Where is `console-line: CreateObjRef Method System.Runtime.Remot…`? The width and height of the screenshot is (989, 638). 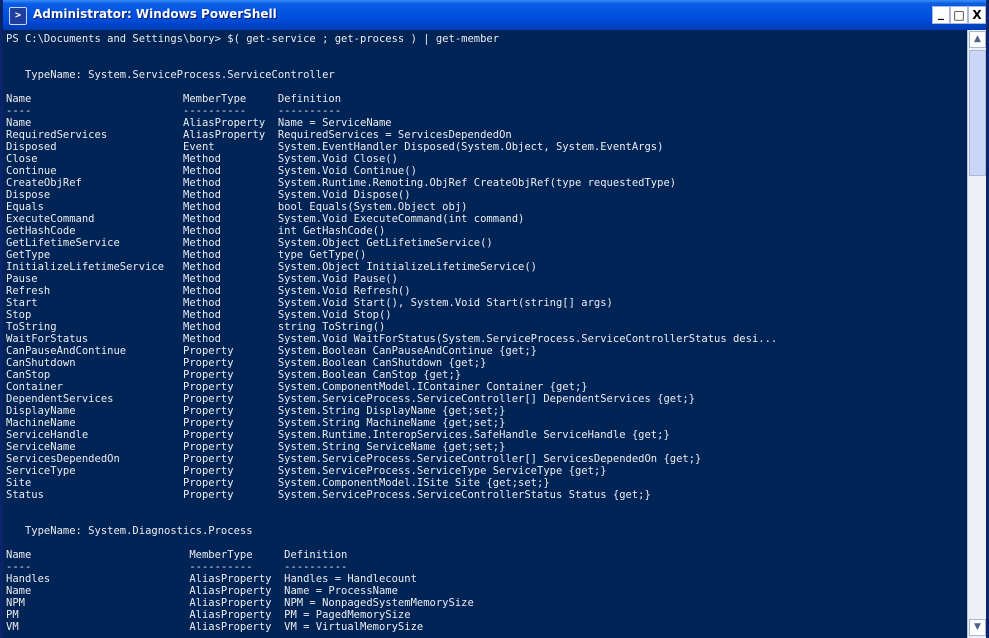 console-line: CreateObjRef Method System.Runtime.Remot… is located at coordinates (341, 183).